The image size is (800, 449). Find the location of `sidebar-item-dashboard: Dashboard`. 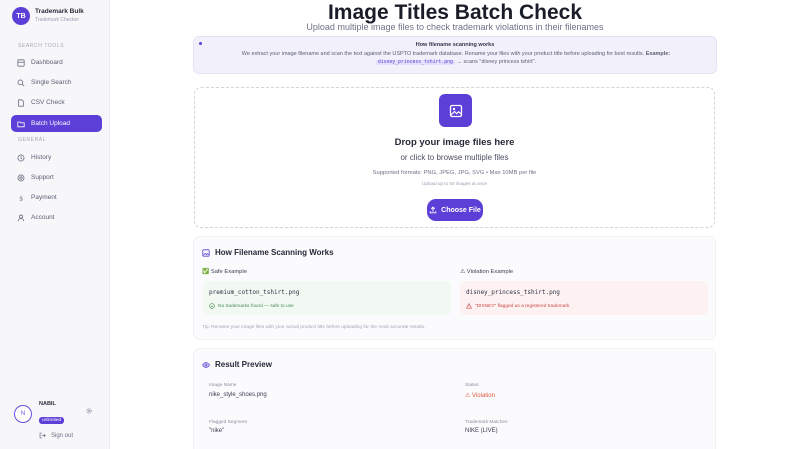

sidebar-item-dashboard: Dashboard is located at coordinates (56, 62).